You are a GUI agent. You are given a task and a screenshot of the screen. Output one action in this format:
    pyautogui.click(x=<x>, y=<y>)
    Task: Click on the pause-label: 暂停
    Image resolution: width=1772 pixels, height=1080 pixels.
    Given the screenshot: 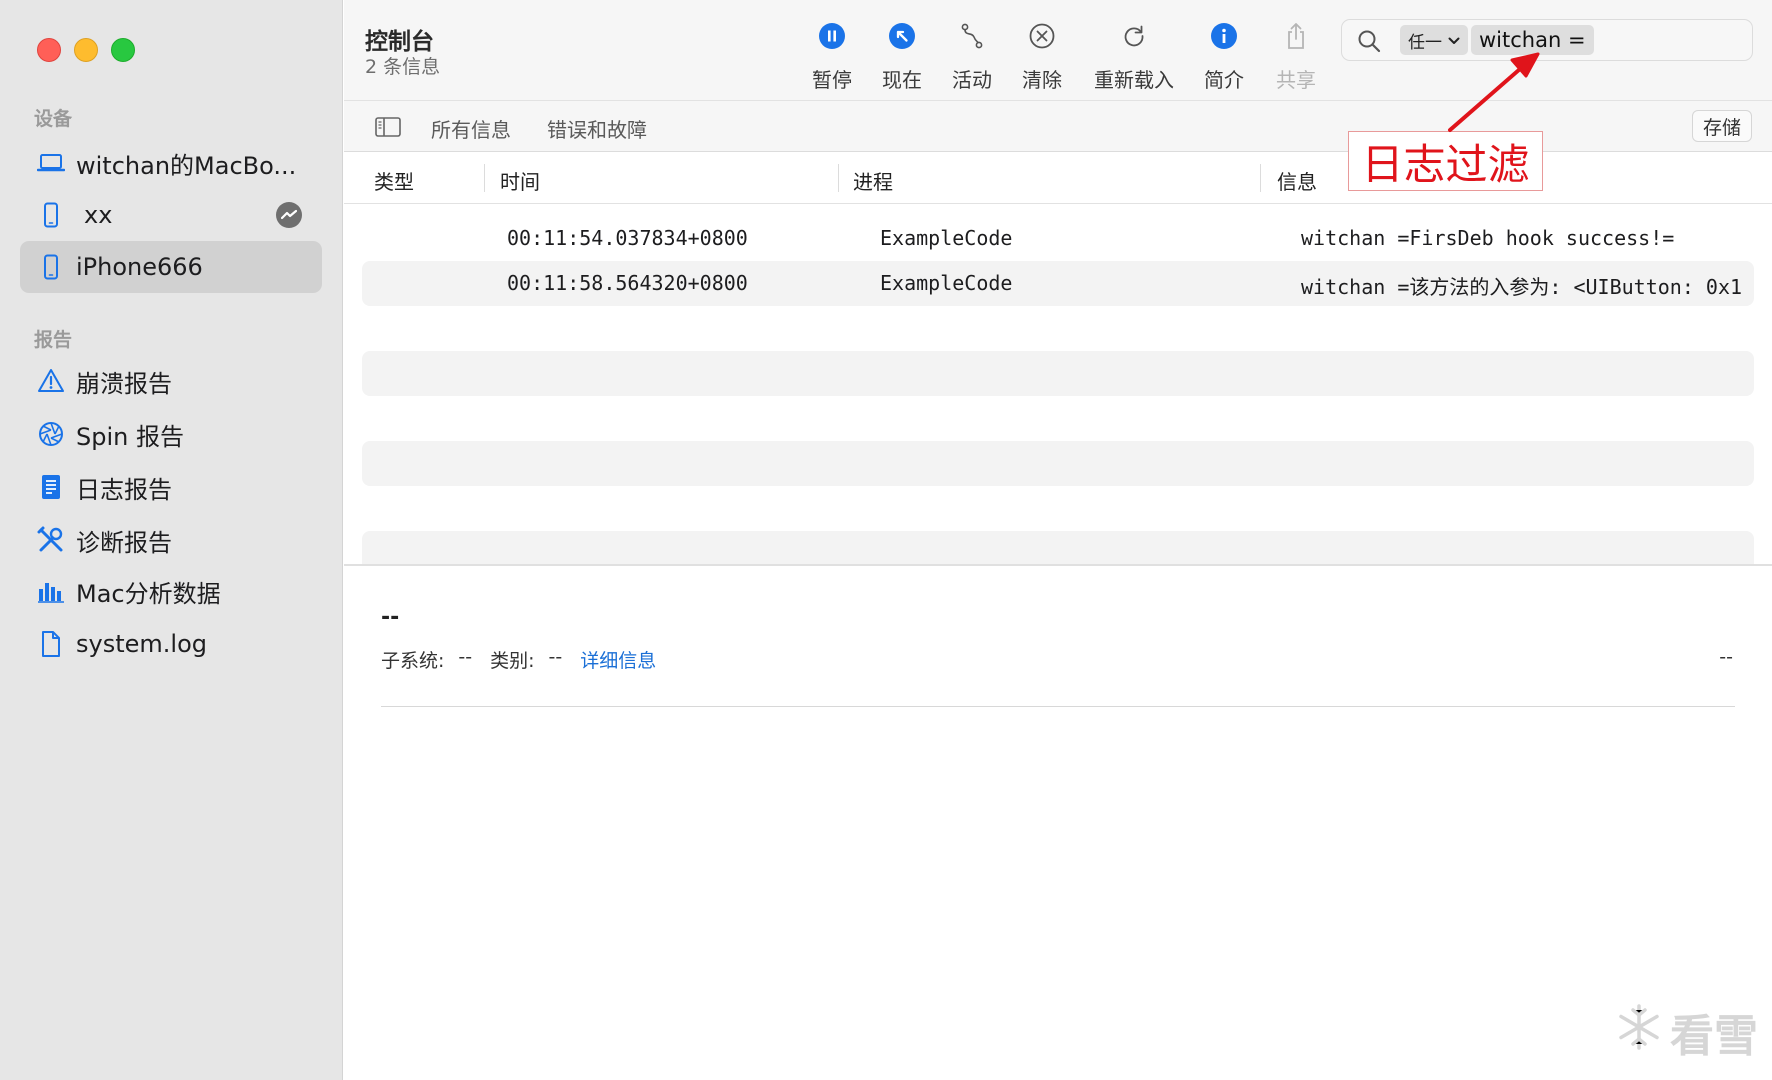 What is the action you would take?
    pyautogui.click(x=832, y=80)
    